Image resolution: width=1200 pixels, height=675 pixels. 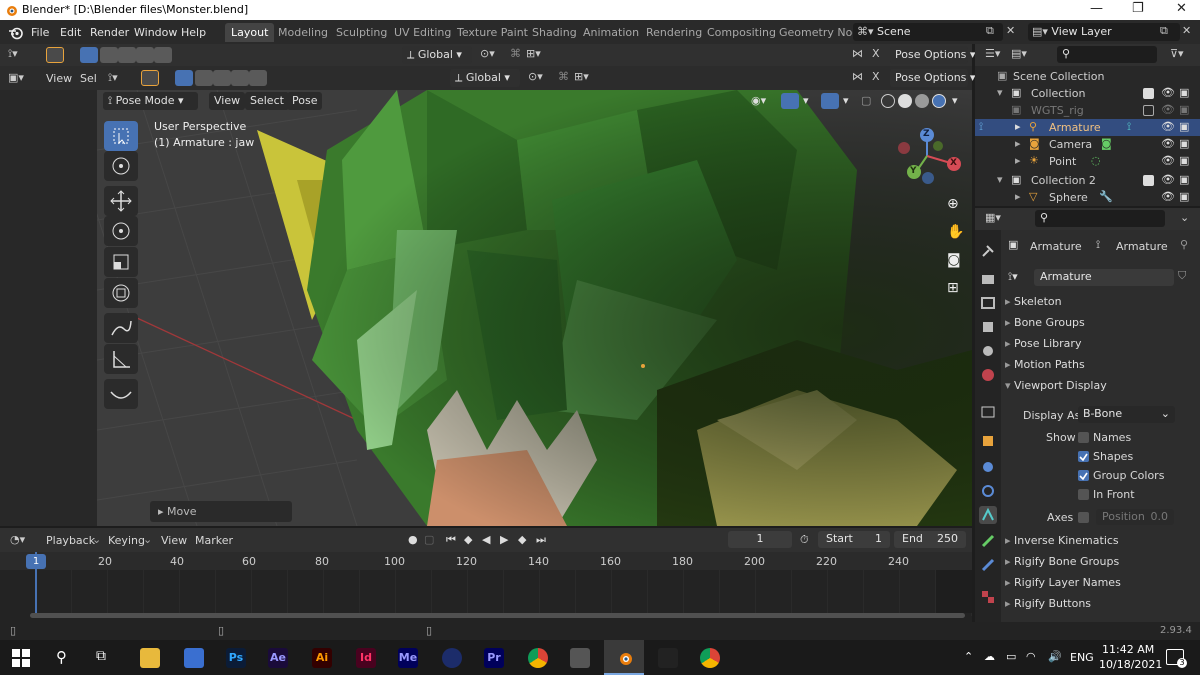 I want to click on language-indicator: ENG, so click(x=1082, y=657).